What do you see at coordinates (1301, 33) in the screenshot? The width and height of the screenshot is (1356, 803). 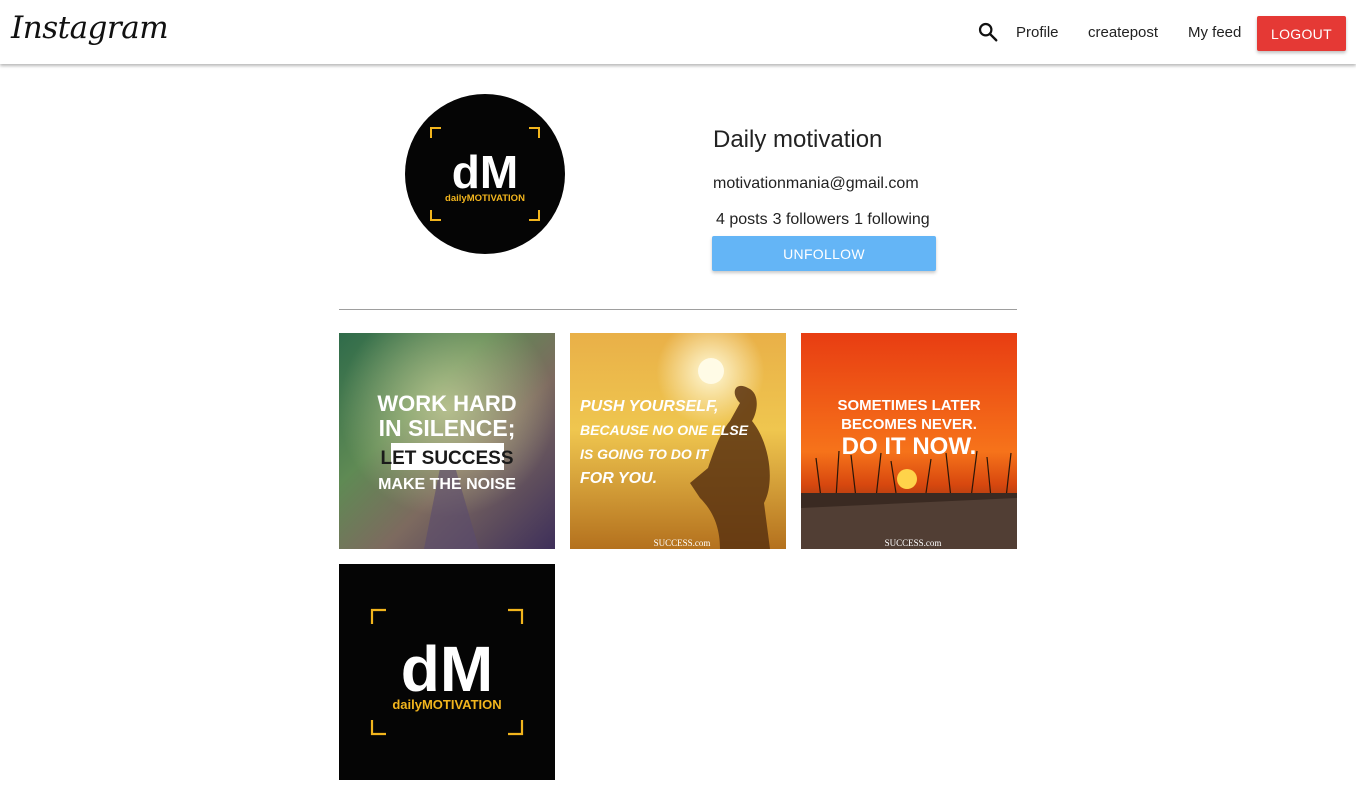 I see `logout-button: LOGOUT` at bounding box center [1301, 33].